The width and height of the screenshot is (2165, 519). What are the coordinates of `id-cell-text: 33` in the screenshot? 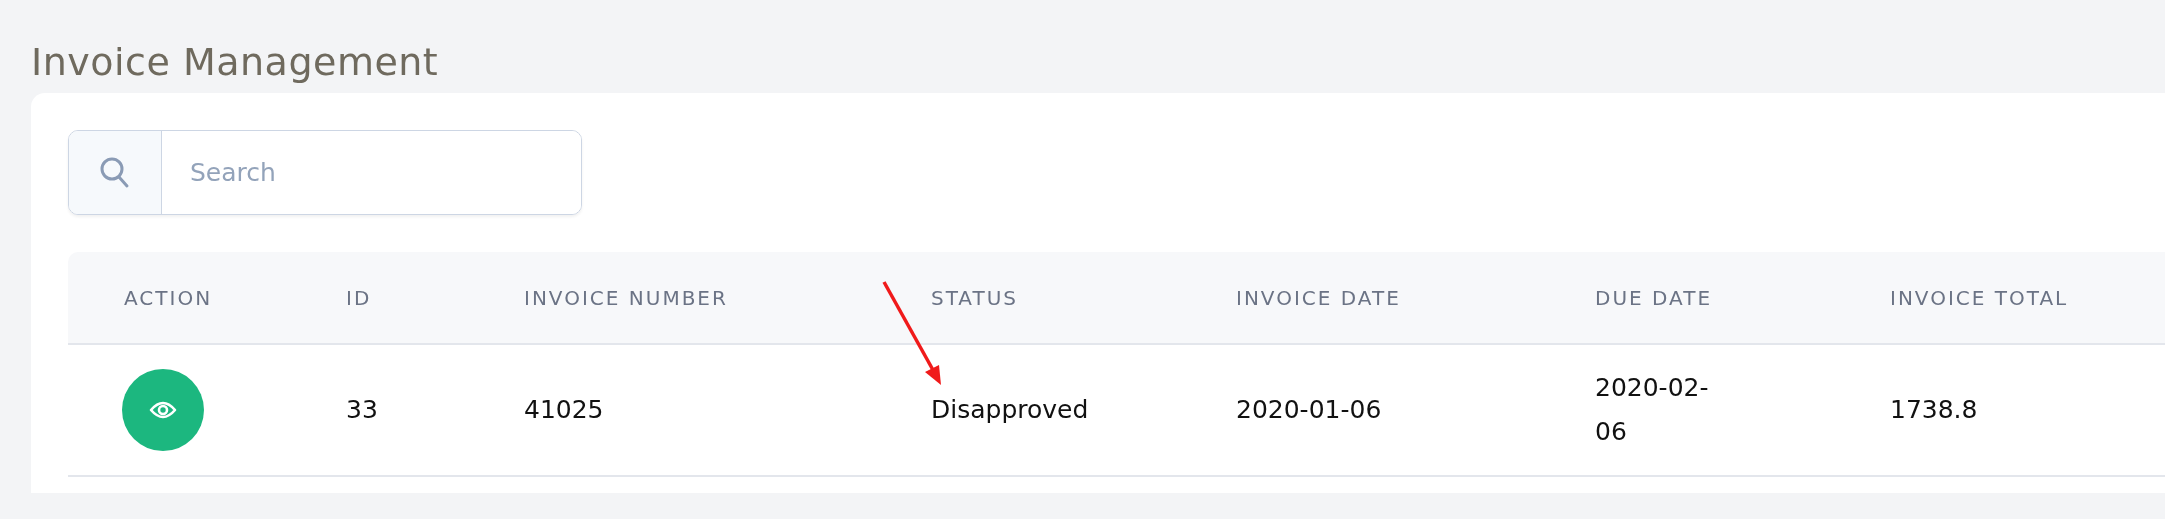 It's located at (362, 410).